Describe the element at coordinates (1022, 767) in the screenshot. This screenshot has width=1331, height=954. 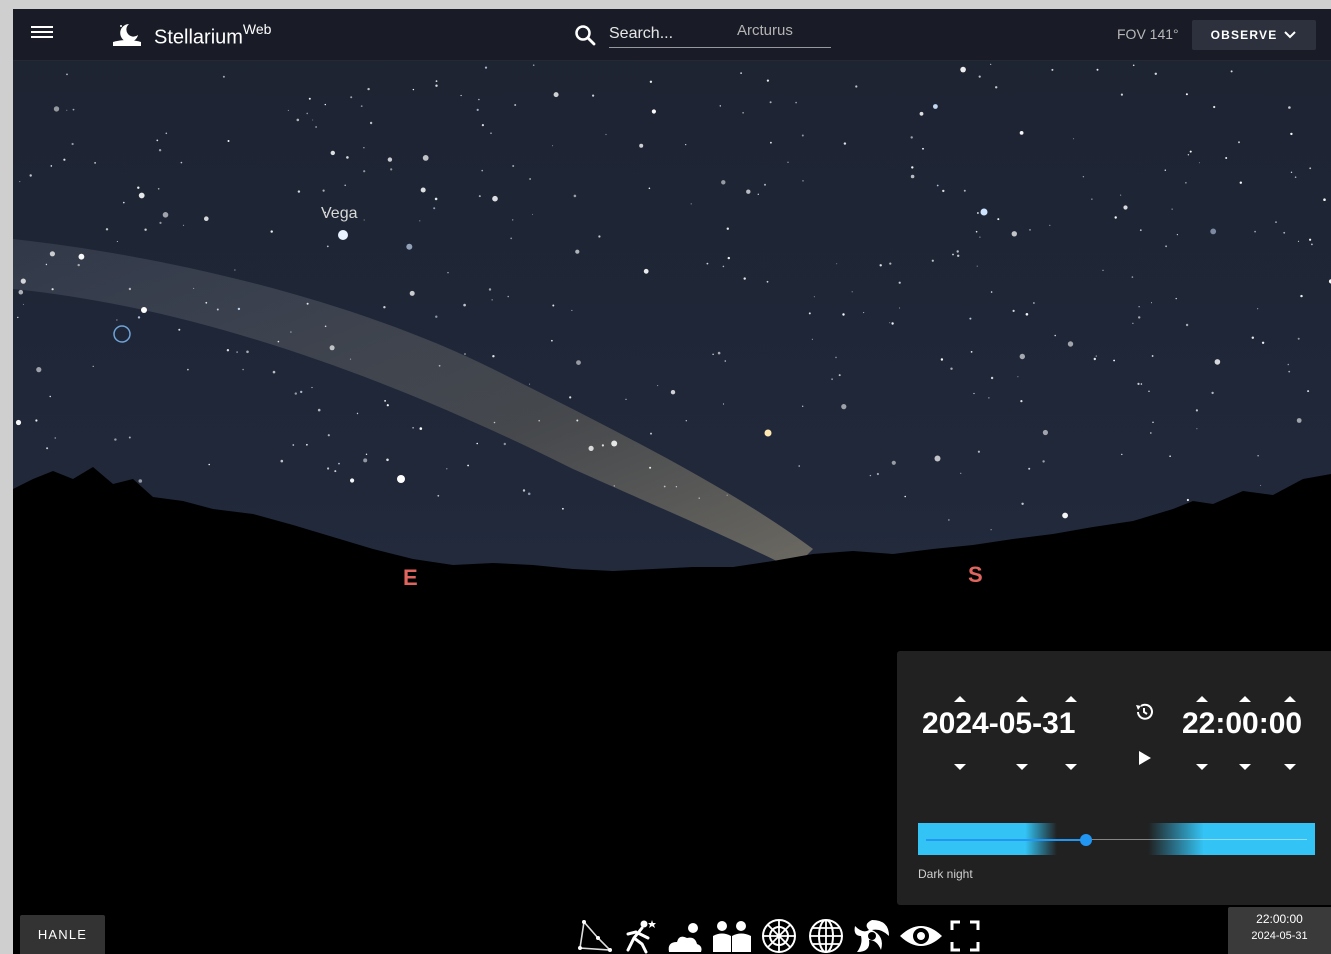
I see `month-decrement` at that location.